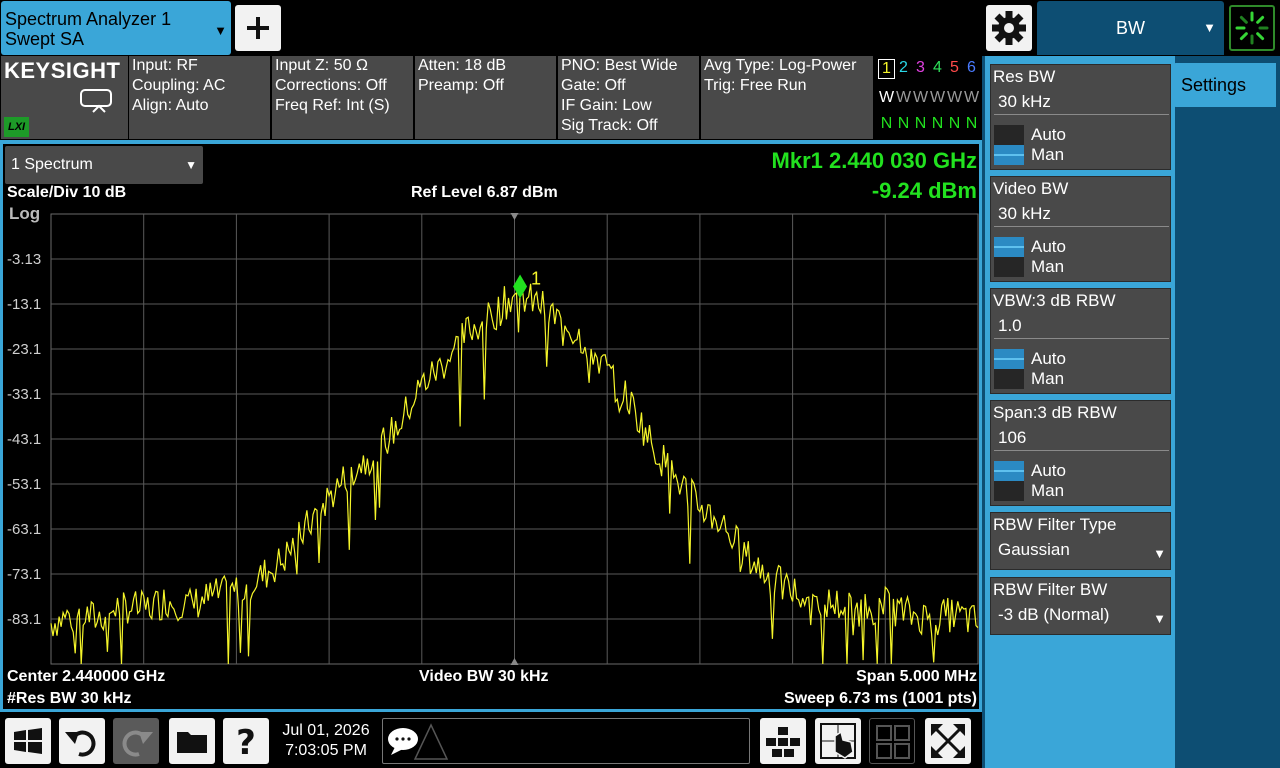  I want to click on brand-logo: KEYSIGHT, so click(62, 70).